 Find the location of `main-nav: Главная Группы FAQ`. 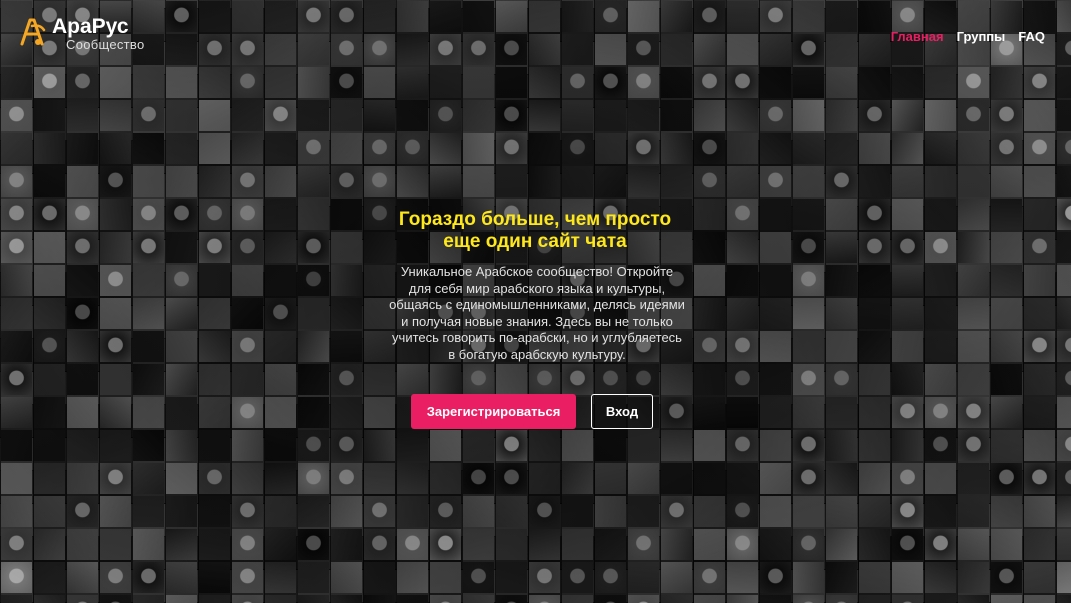

main-nav: Главная Группы FAQ is located at coordinates (968, 36).